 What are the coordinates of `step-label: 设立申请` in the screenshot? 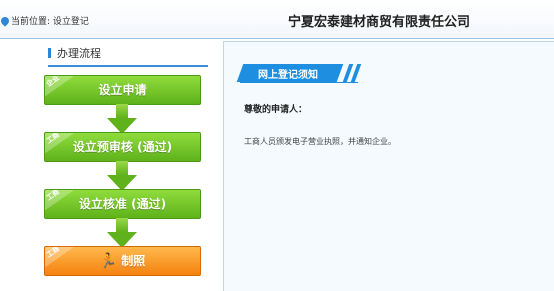 It's located at (122, 90).